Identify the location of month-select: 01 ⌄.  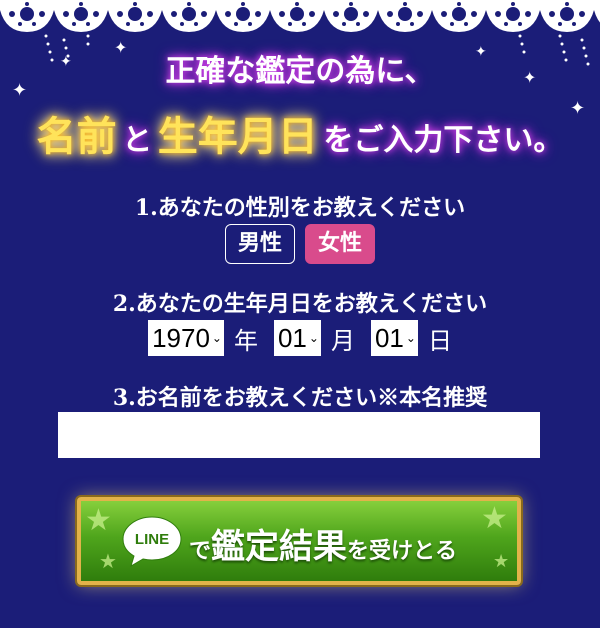
(297, 338).